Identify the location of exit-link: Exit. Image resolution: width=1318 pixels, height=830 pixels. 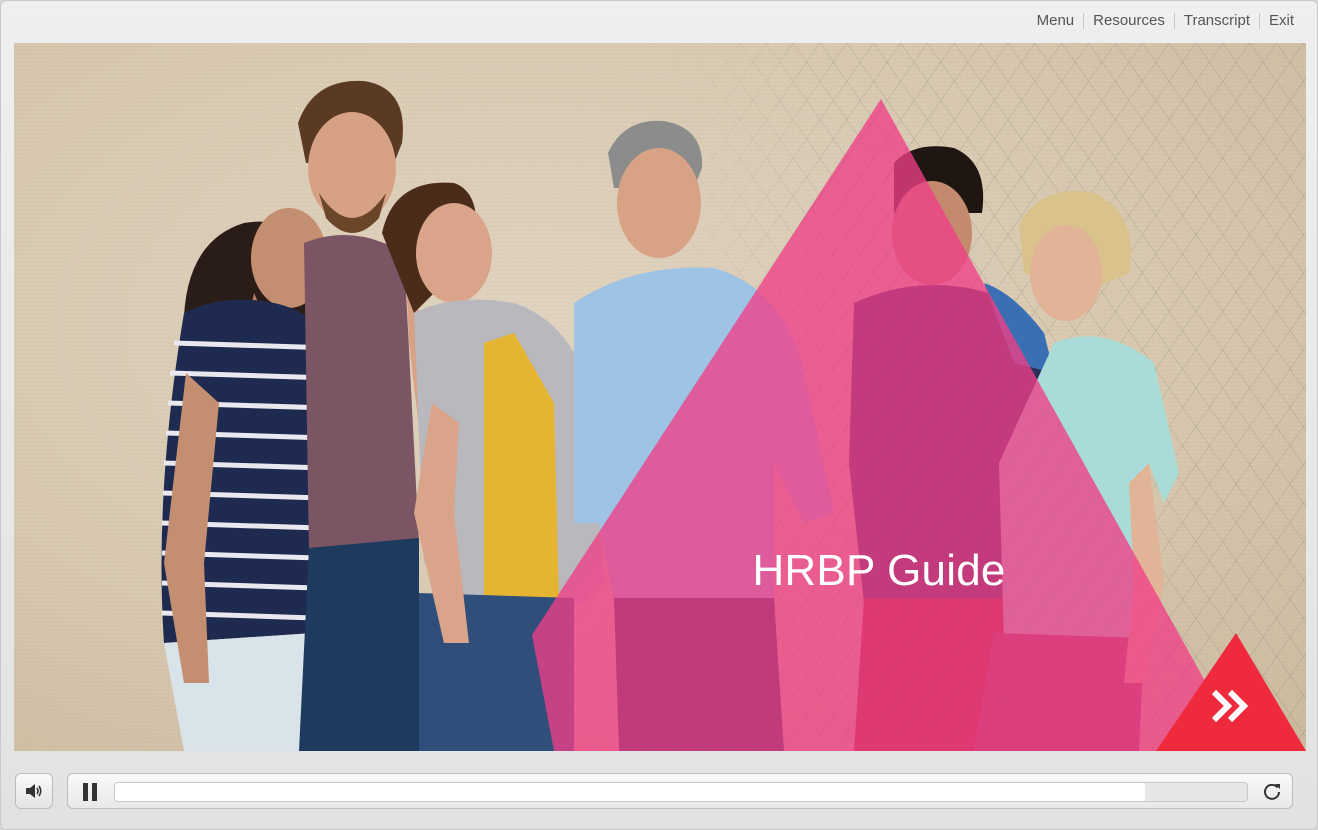
(1280, 21).